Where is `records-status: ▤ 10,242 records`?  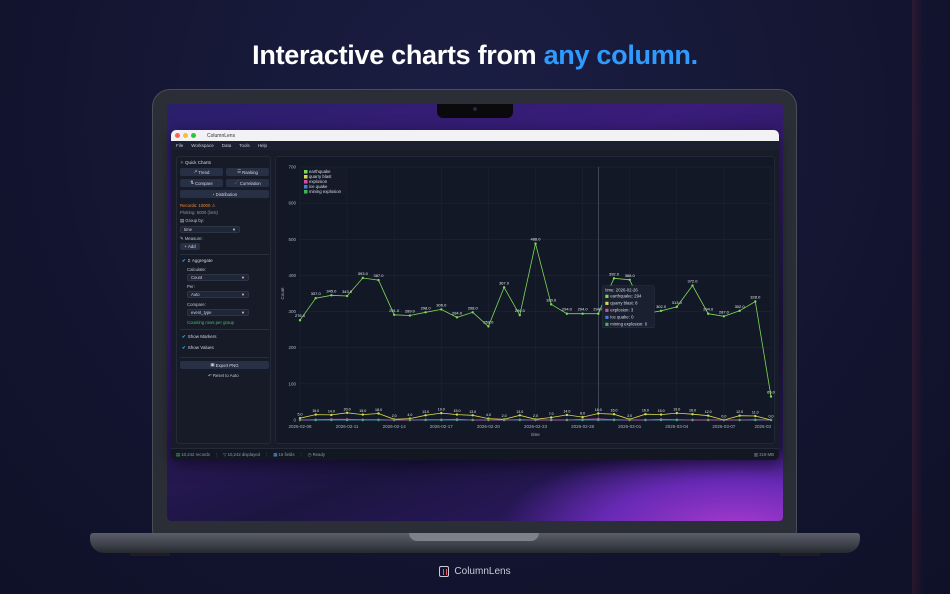
records-status: ▤ 10,242 records is located at coordinates (193, 455).